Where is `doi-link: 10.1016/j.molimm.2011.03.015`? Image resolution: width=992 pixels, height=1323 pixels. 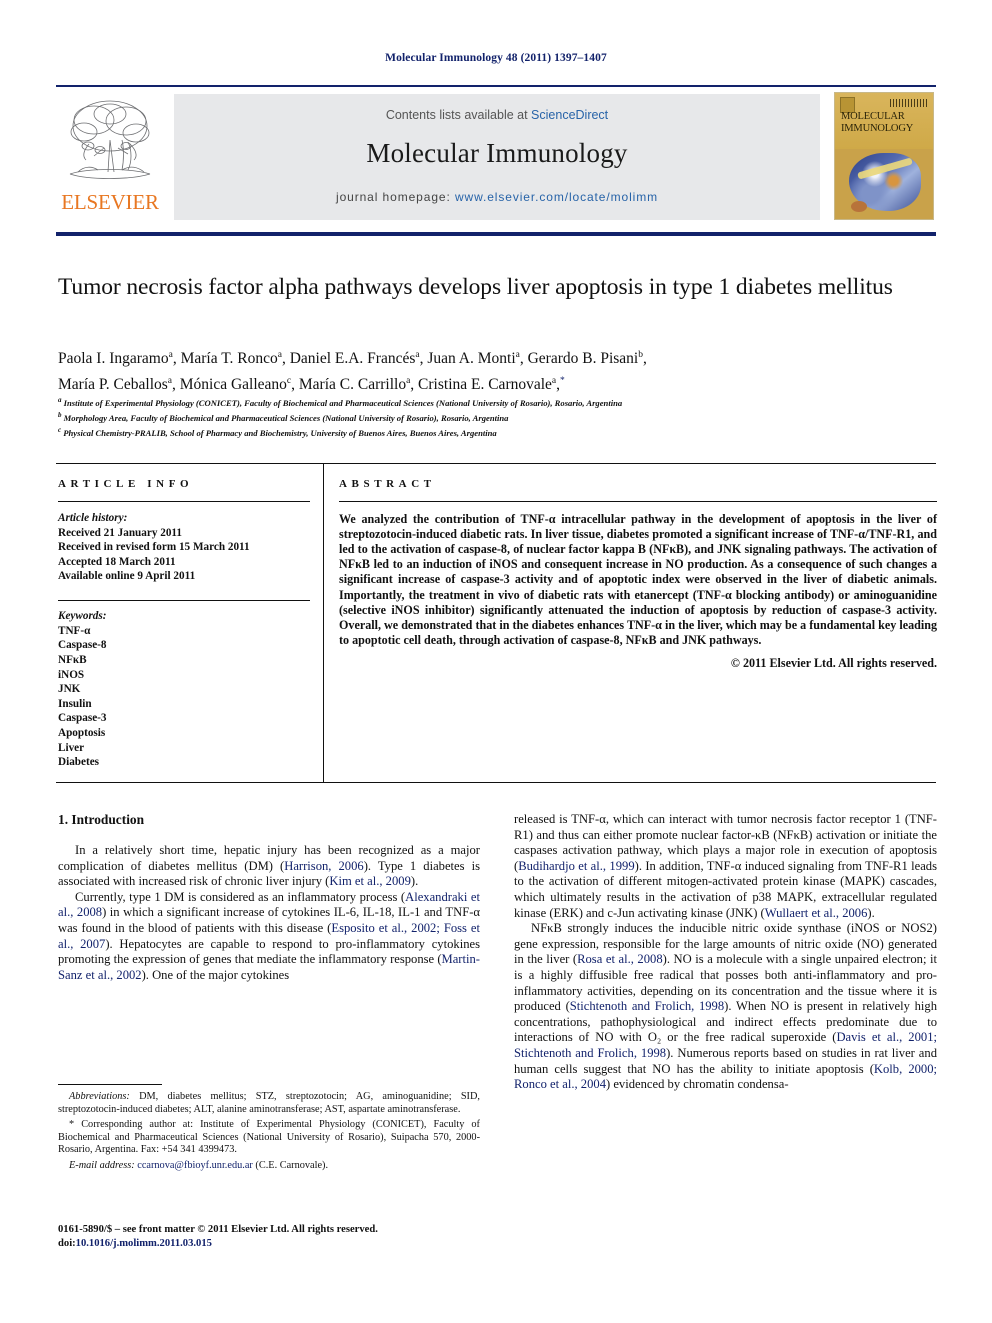
doi-link: 10.1016/j.molimm.2011.03.015 is located at coordinates (144, 1243).